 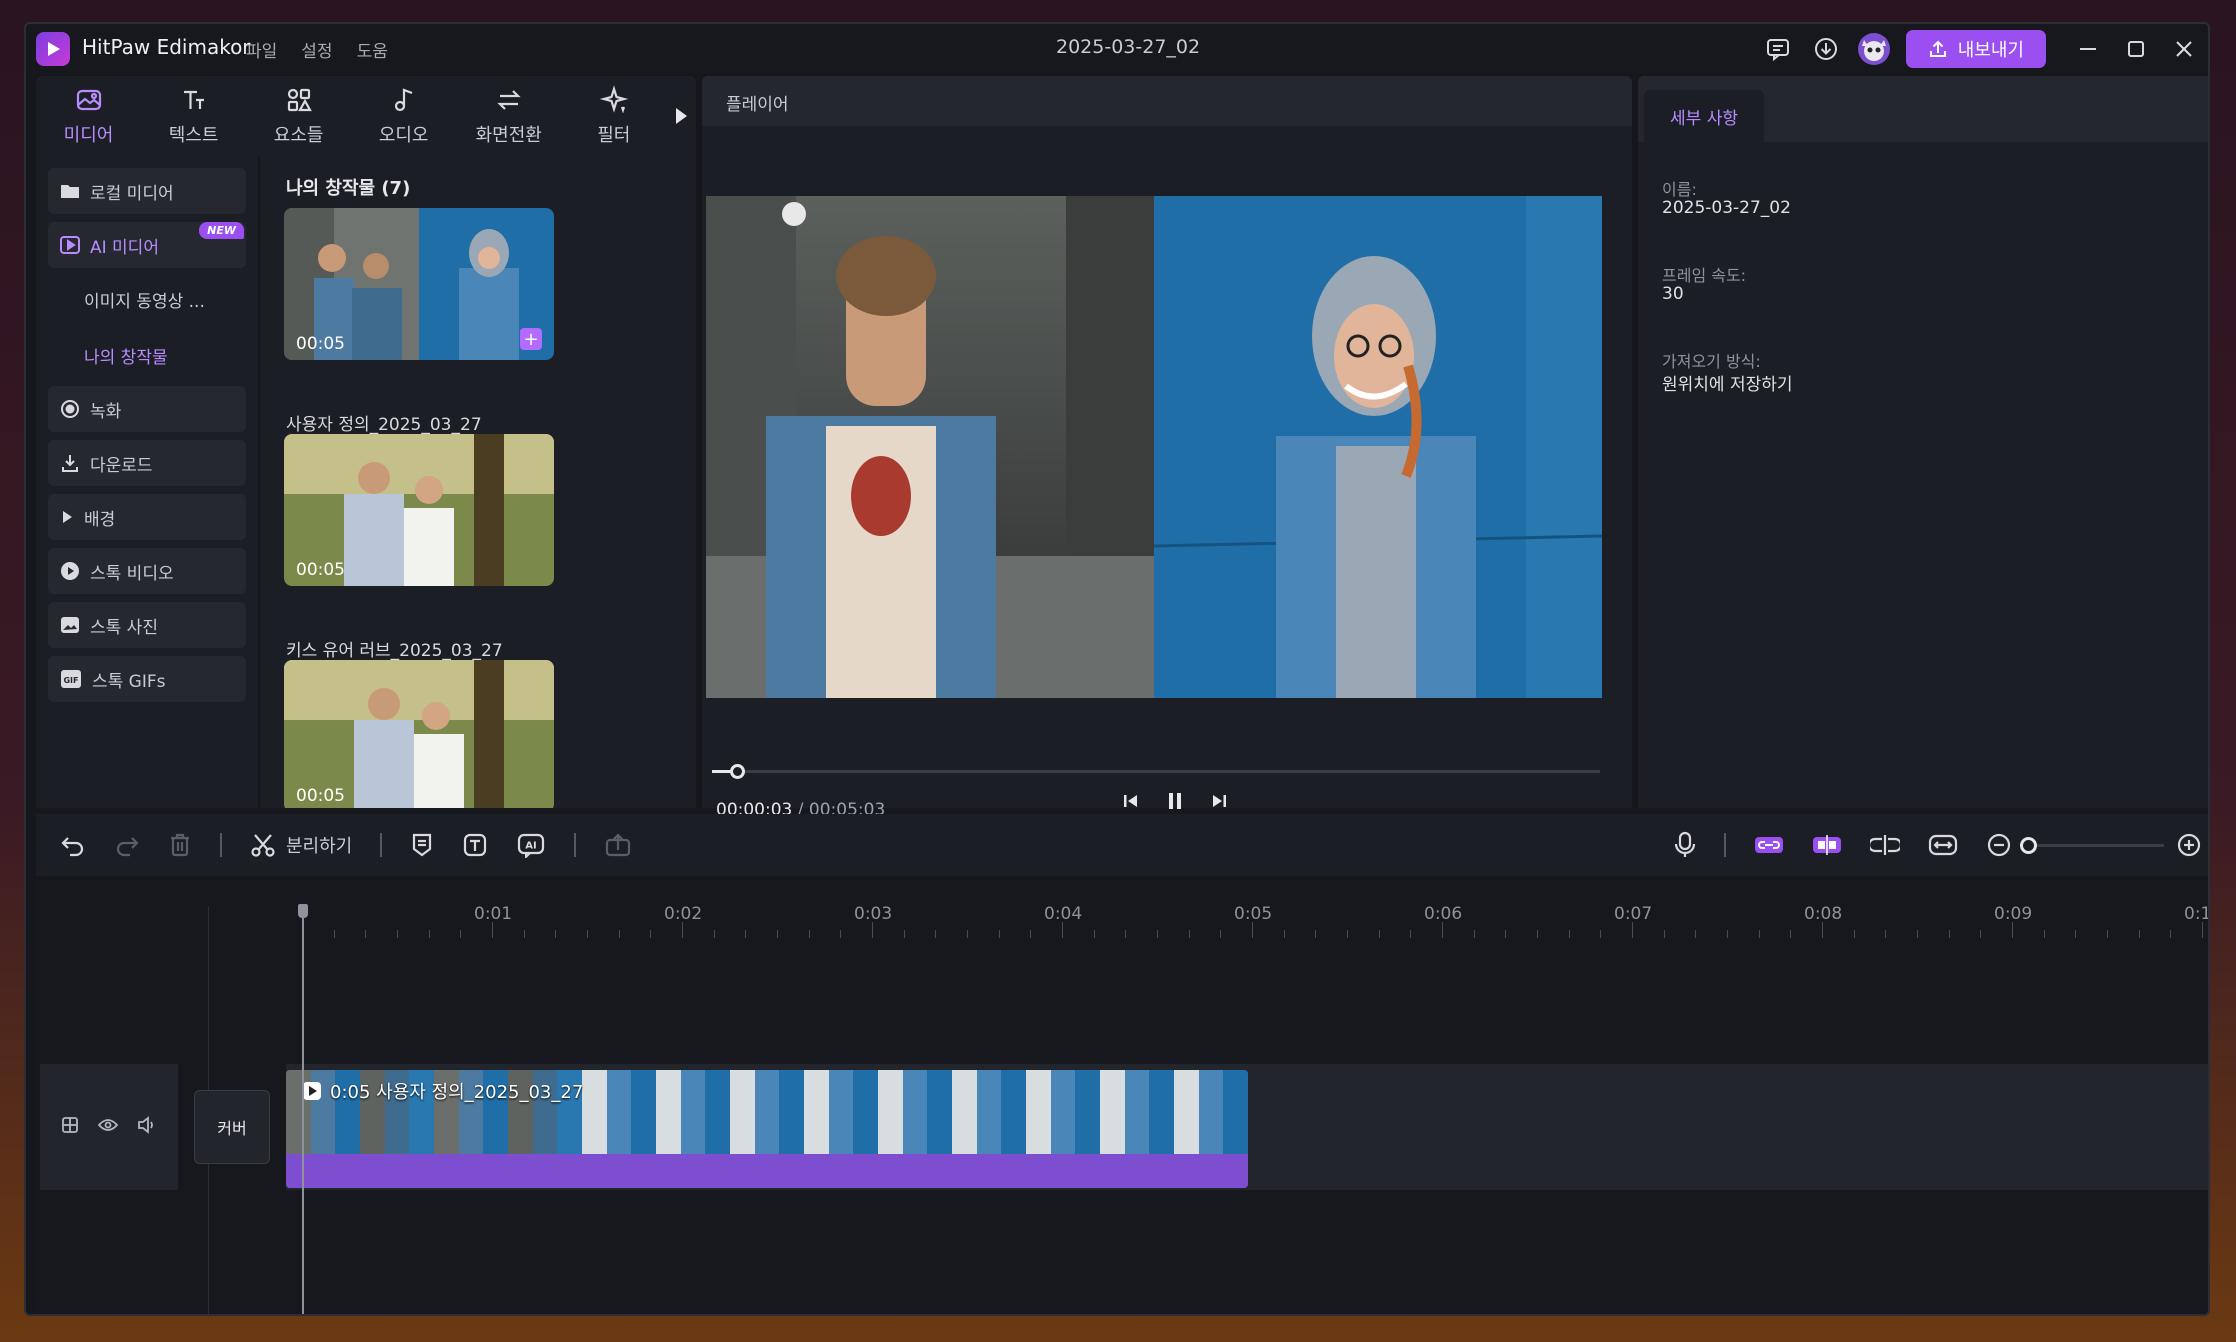 What do you see at coordinates (1778, 49) in the screenshot?
I see `feedback-icon` at bounding box center [1778, 49].